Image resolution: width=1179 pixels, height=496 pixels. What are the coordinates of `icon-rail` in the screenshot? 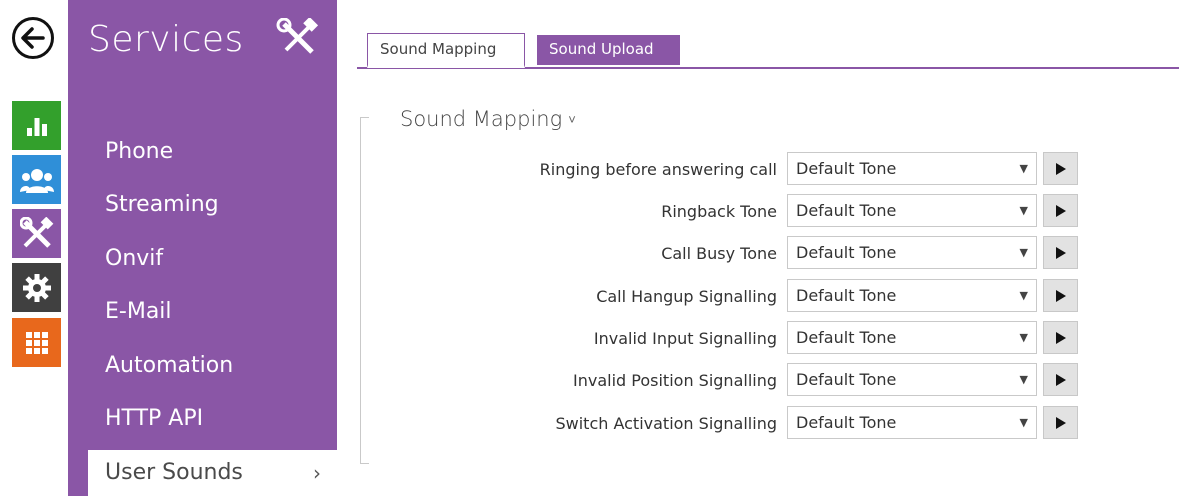 It's located at (34, 248).